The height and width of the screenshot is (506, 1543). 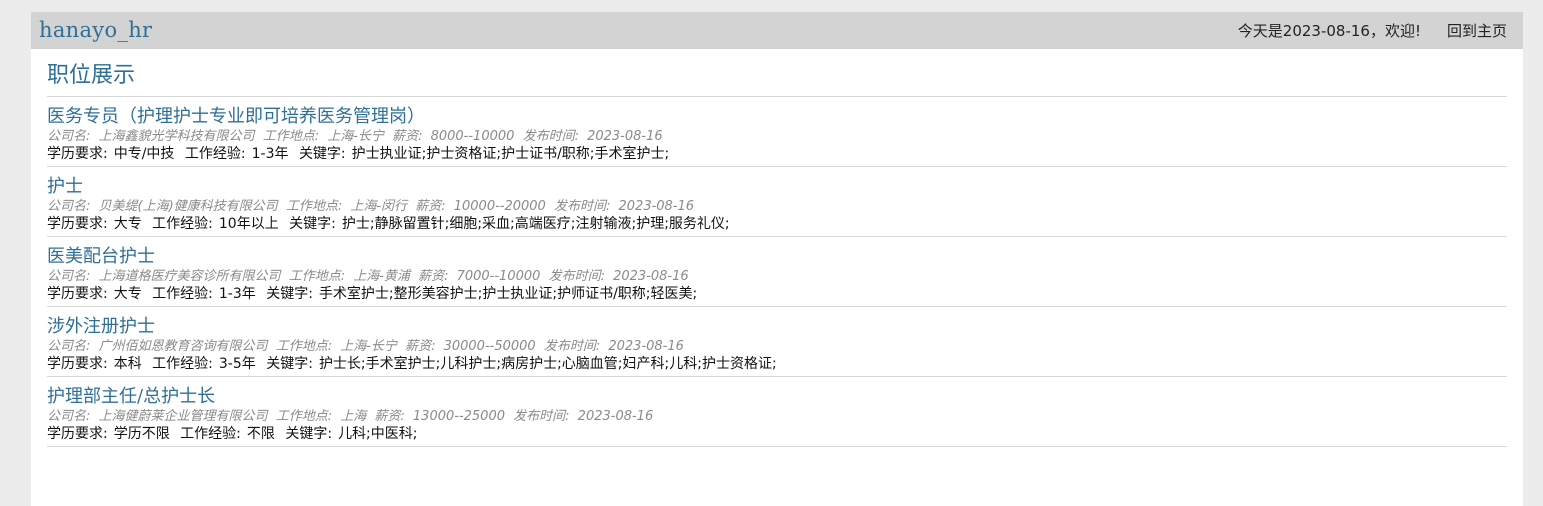 What do you see at coordinates (378, 434) in the screenshot?
I see `keywords-value: 儿科;中医科;` at bounding box center [378, 434].